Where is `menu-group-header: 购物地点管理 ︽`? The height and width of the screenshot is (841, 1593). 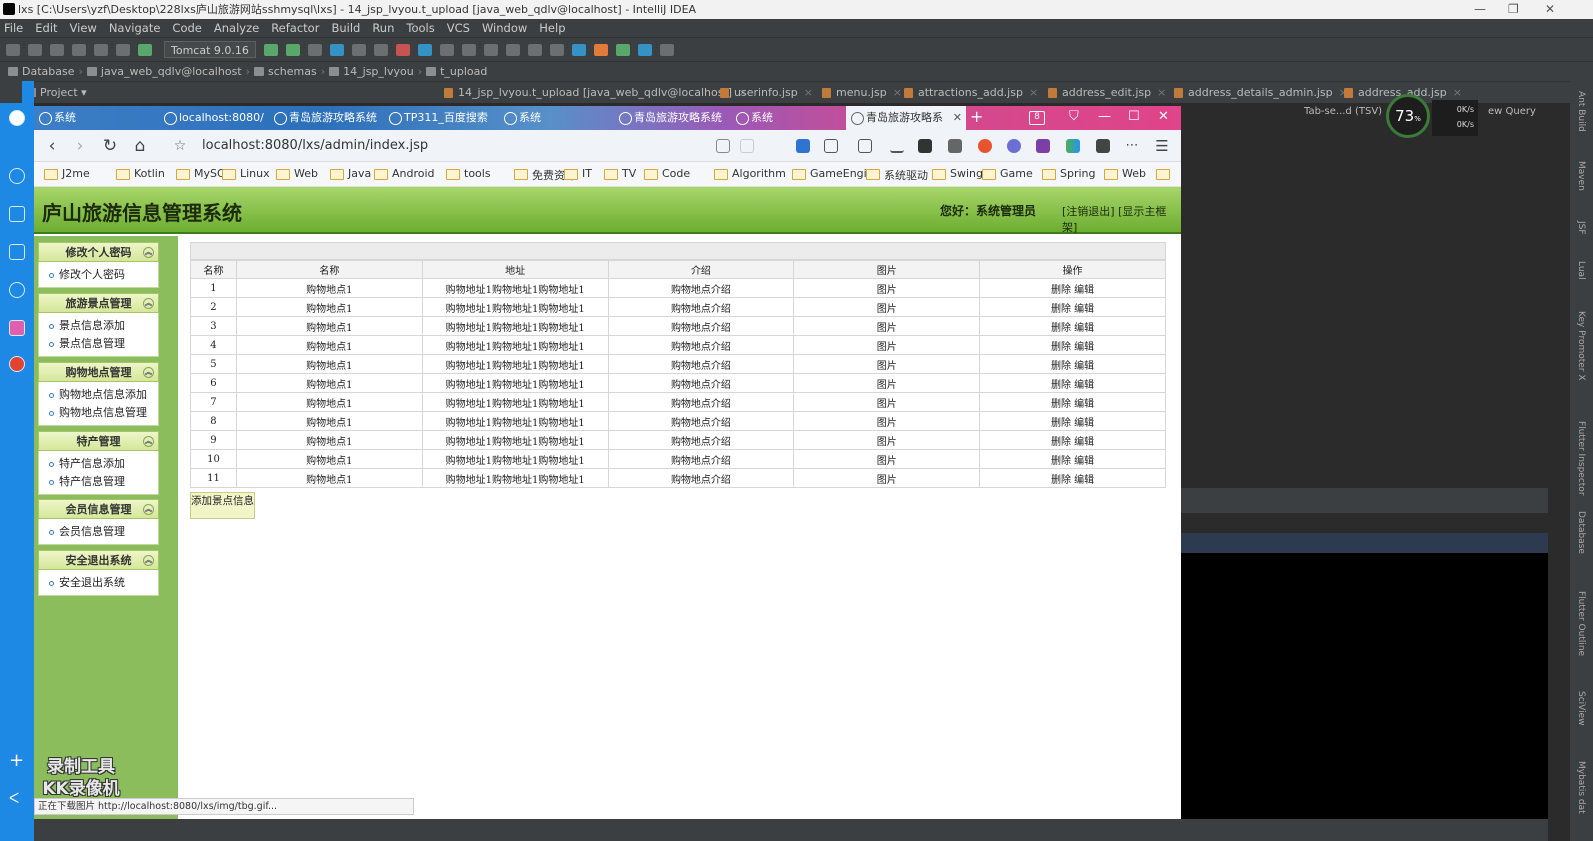 menu-group-header: 购物地点管理 ︽ is located at coordinates (98, 372).